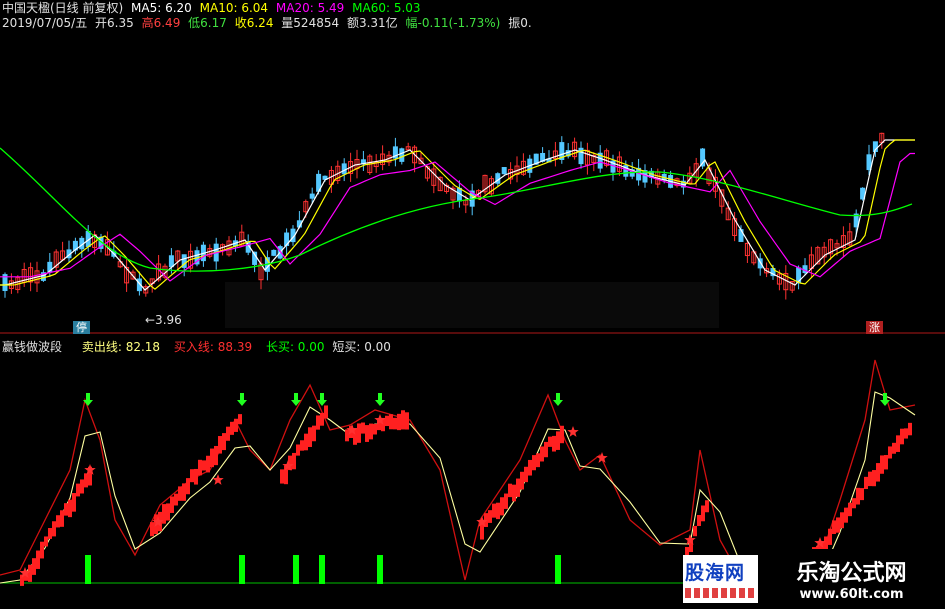  Describe the element at coordinates (715, 573) in the screenshot. I see `watermark-left-text: 股海网` at that location.